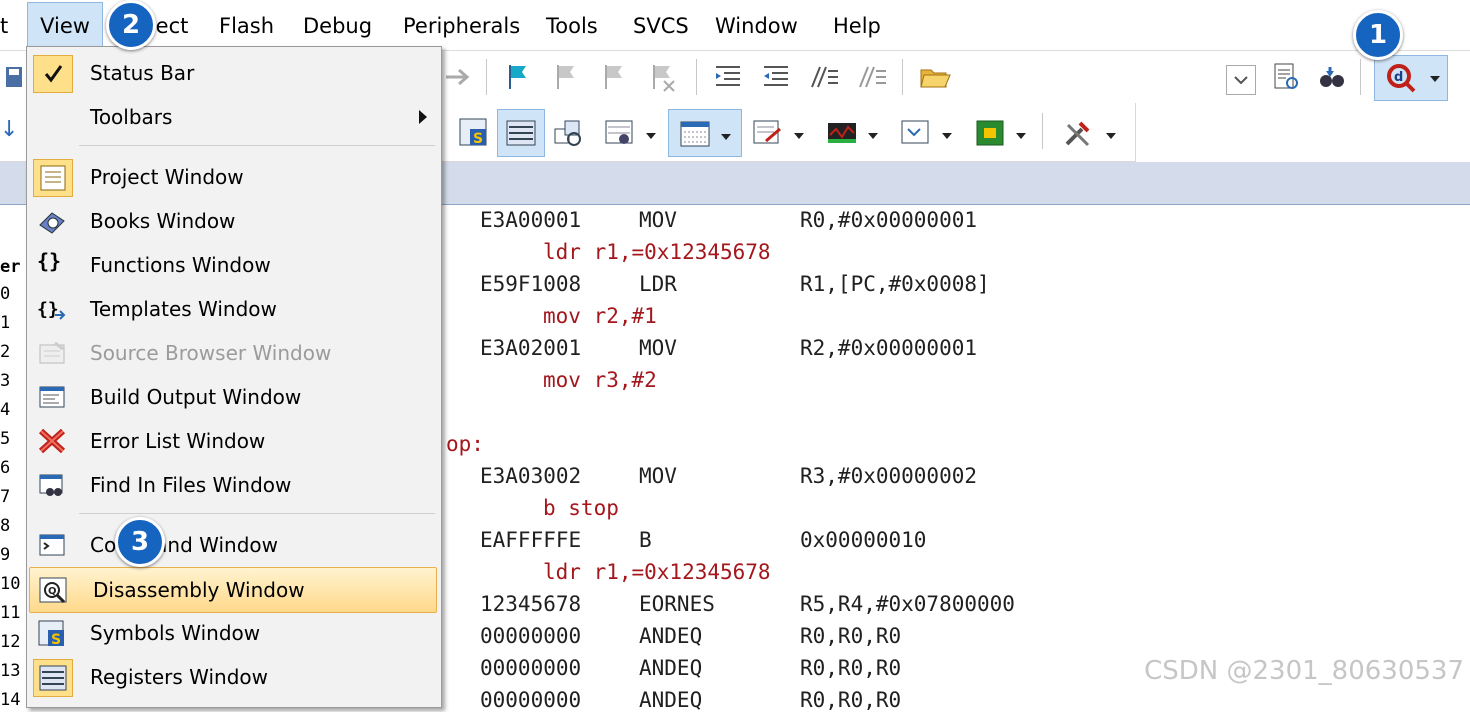 Image resolution: width=1470 pixels, height=712 pixels. What do you see at coordinates (620, 133) in the screenshot?
I see `watch-window-icon` at bounding box center [620, 133].